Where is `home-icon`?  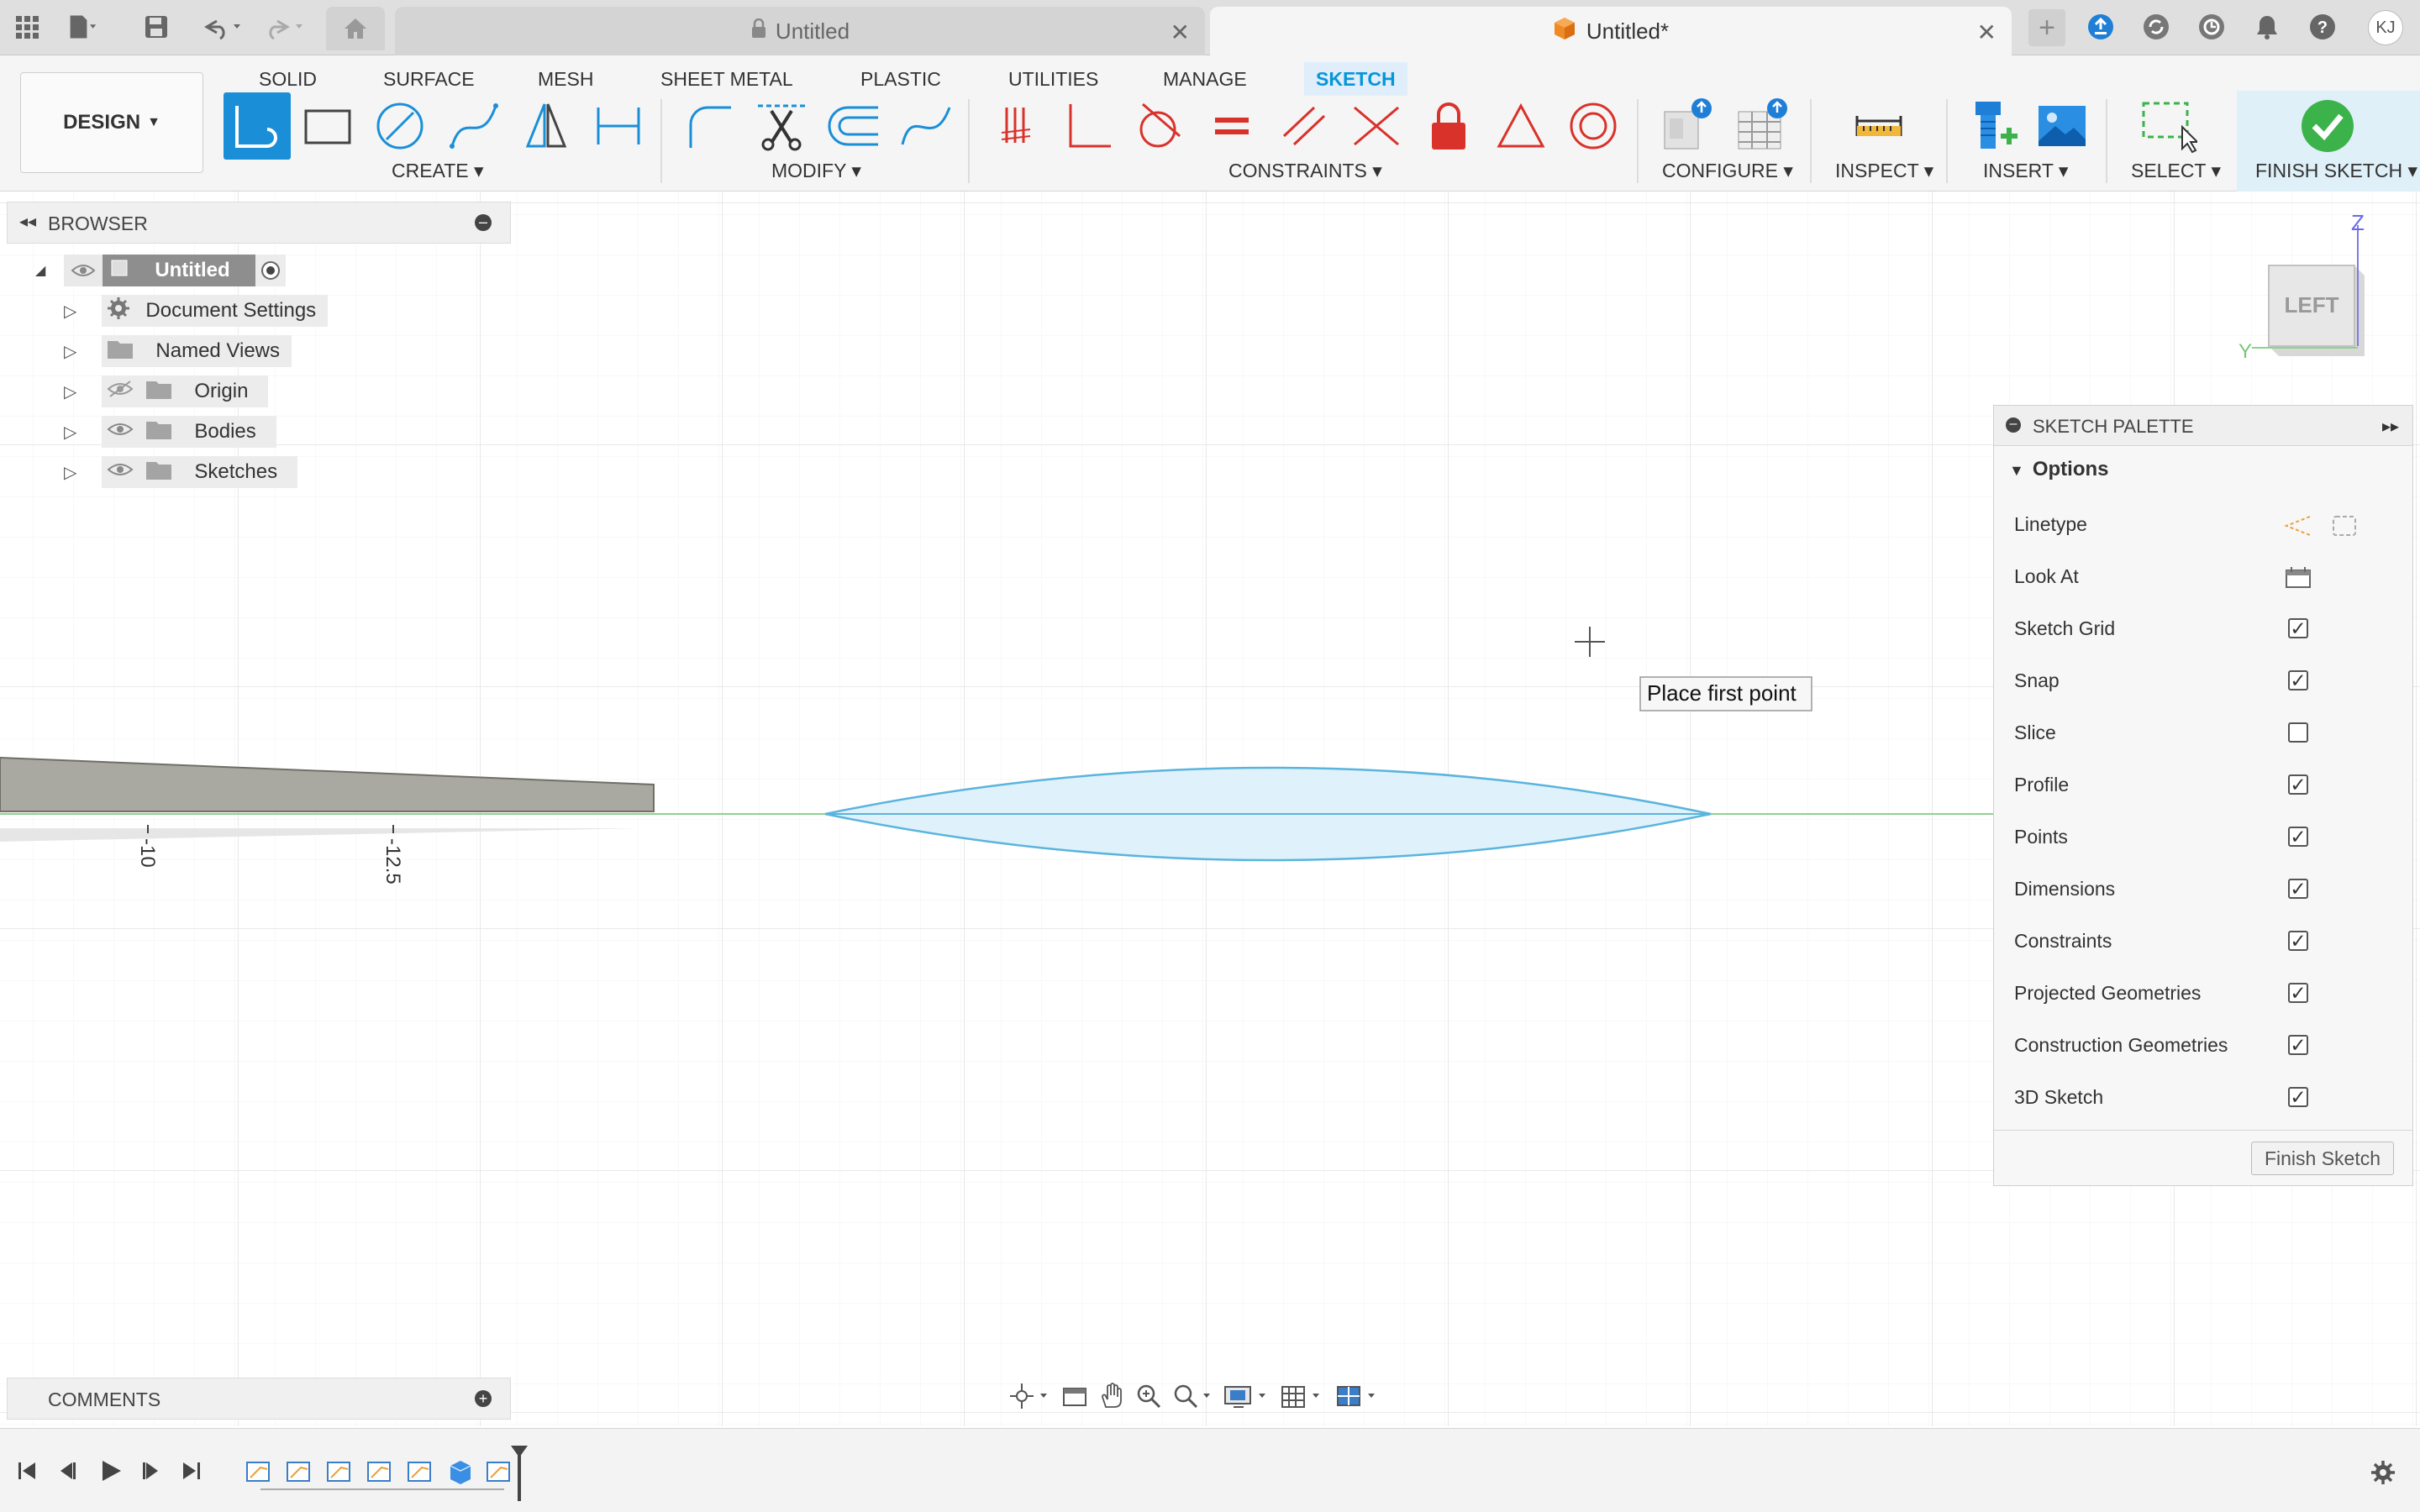 home-icon is located at coordinates (355, 28).